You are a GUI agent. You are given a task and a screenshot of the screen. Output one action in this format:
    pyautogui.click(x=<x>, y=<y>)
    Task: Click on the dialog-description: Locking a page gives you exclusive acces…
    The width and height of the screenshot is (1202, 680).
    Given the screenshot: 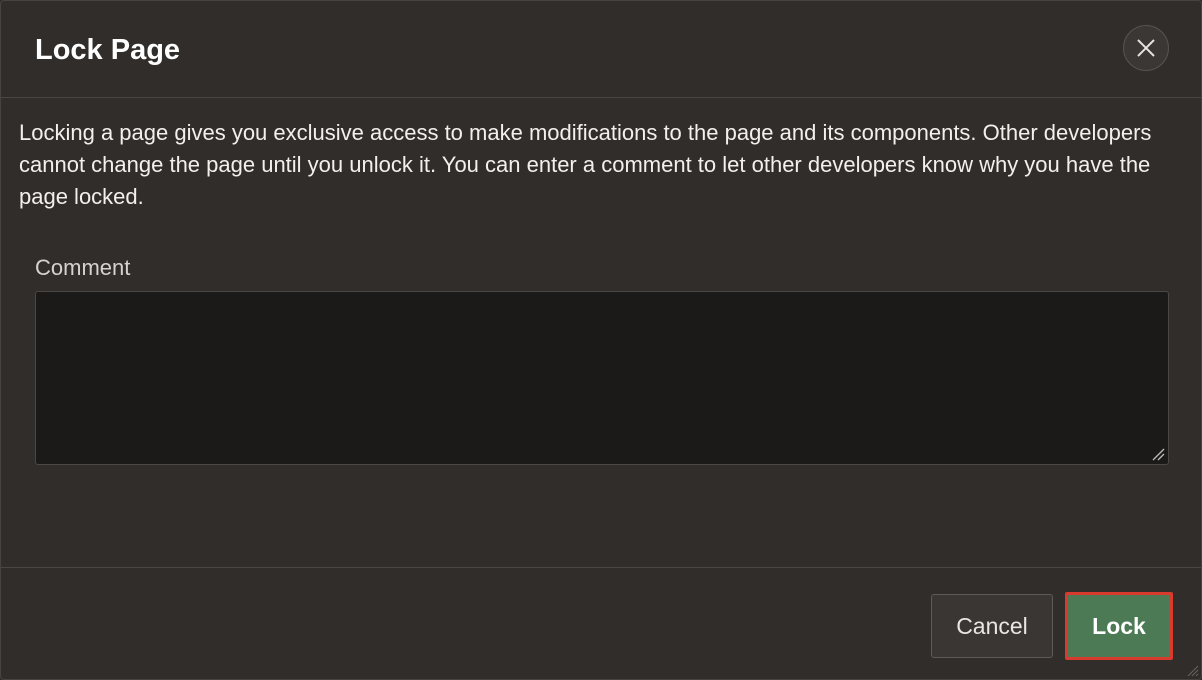 What is the action you would take?
    pyautogui.click(x=585, y=164)
    